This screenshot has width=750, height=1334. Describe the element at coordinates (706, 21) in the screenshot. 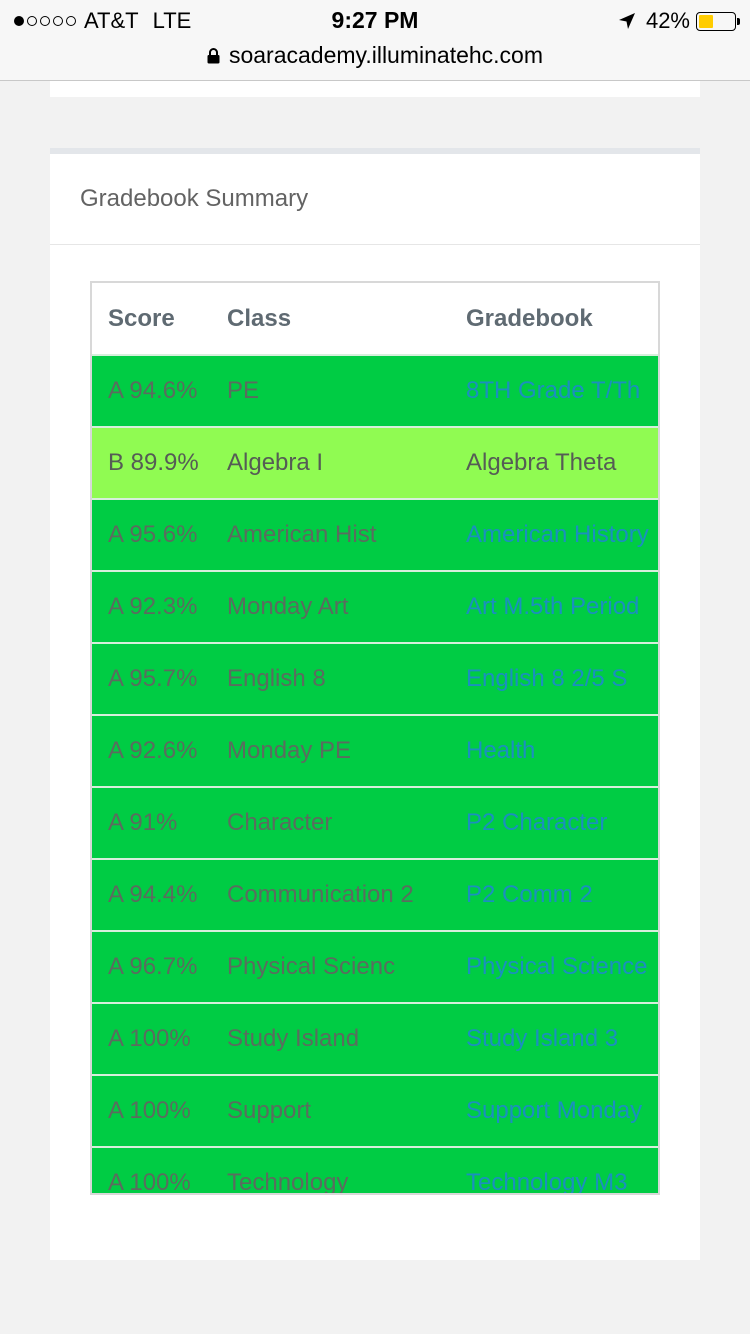

I see `battery-fill` at that location.